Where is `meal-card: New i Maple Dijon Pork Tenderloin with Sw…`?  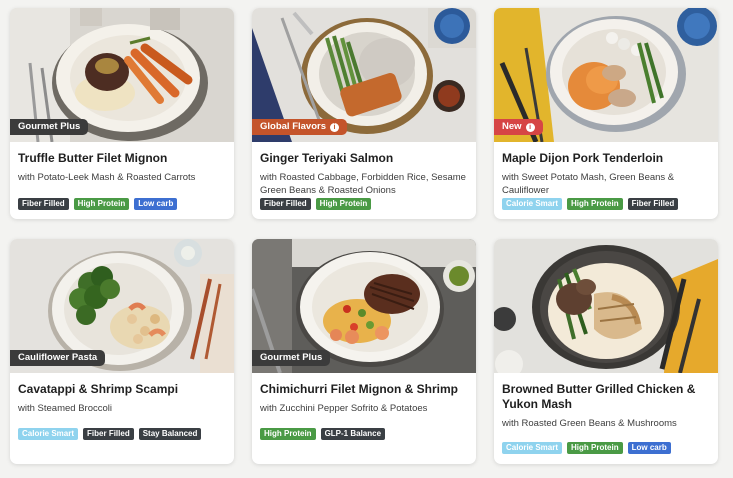
meal-card: New i Maple Dijon Pork Tenderloin with Sw… is located at coordinates (606, 113).